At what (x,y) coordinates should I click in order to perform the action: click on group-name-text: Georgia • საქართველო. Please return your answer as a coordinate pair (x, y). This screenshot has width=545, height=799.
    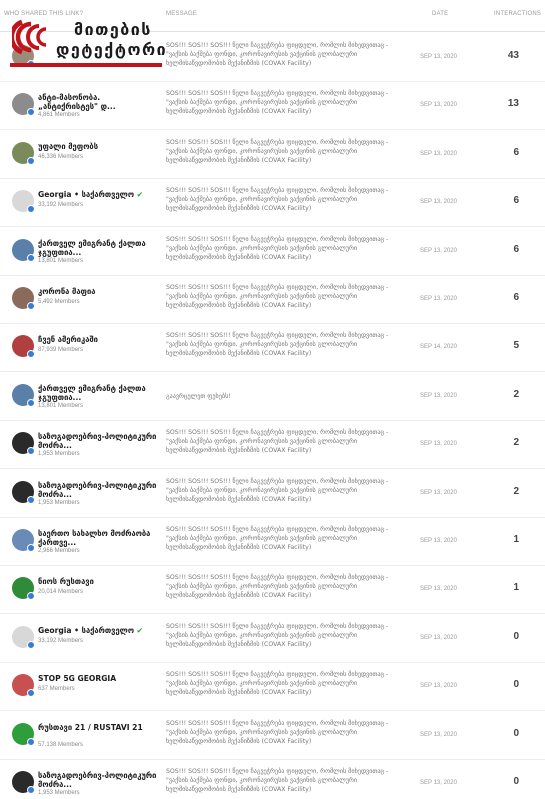
    Looking at the image, I should click on (86, 195).